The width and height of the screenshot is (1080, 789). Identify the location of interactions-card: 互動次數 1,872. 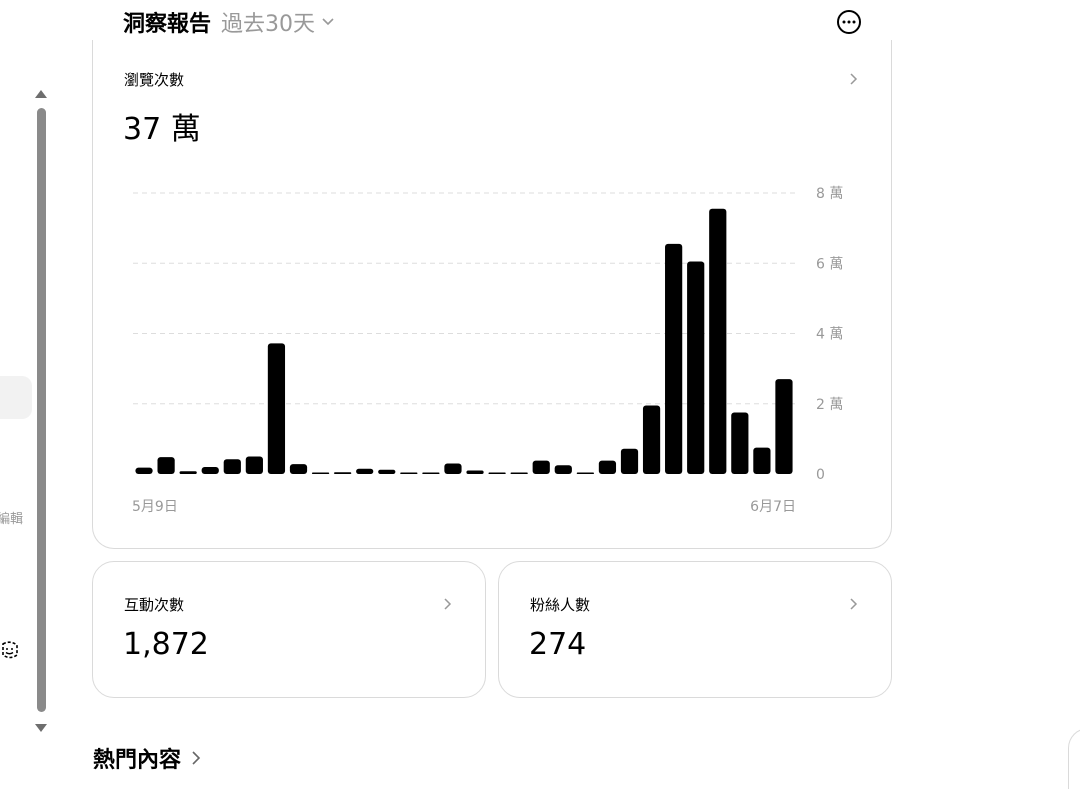
(289, 629).